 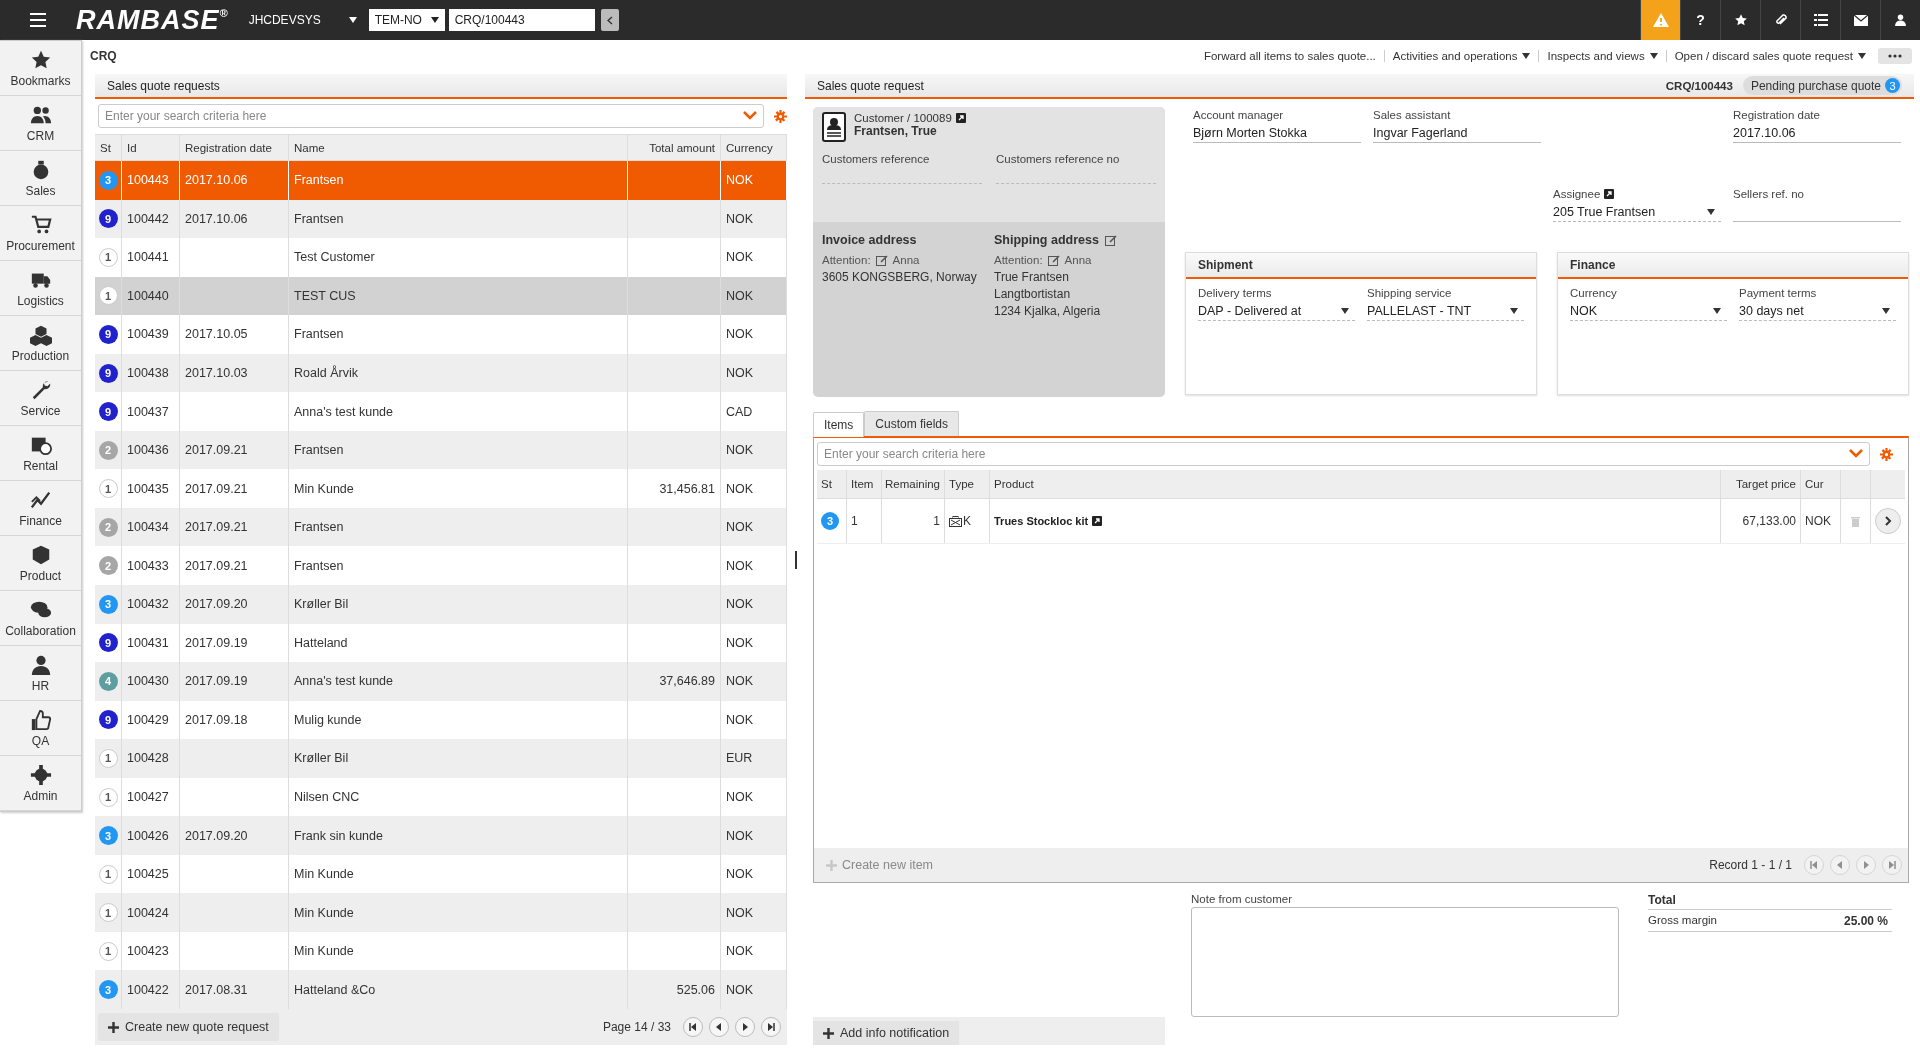 I want to click on sidebar-item: Logistics, so click(x=40, y=288).